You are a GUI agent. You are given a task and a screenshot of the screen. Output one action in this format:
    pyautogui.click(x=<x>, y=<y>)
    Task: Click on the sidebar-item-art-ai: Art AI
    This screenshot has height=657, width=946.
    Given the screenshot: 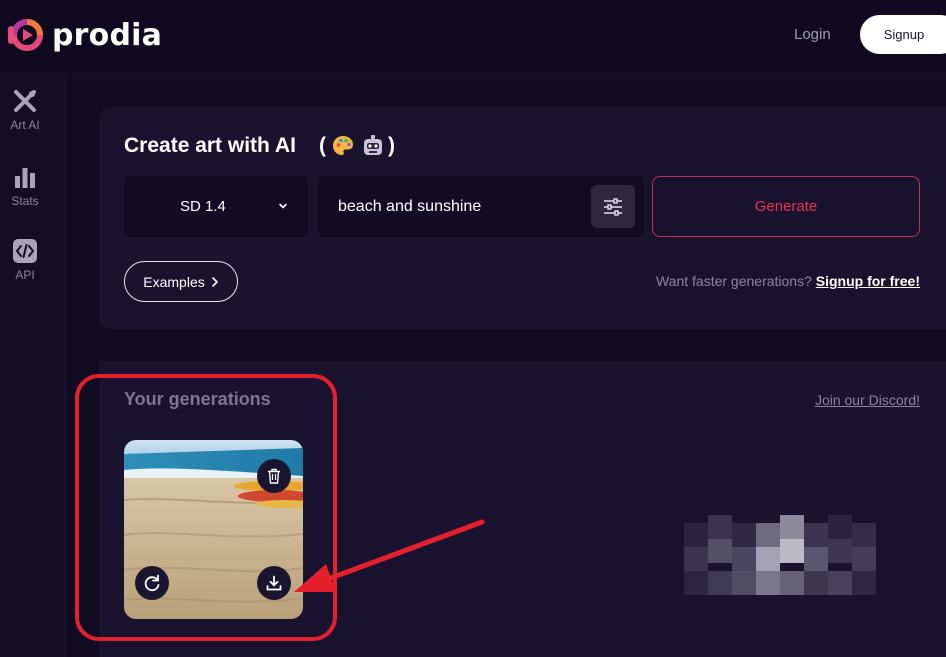 What is the action you would take?
    pyautogui.click(x=25, y=110)
    